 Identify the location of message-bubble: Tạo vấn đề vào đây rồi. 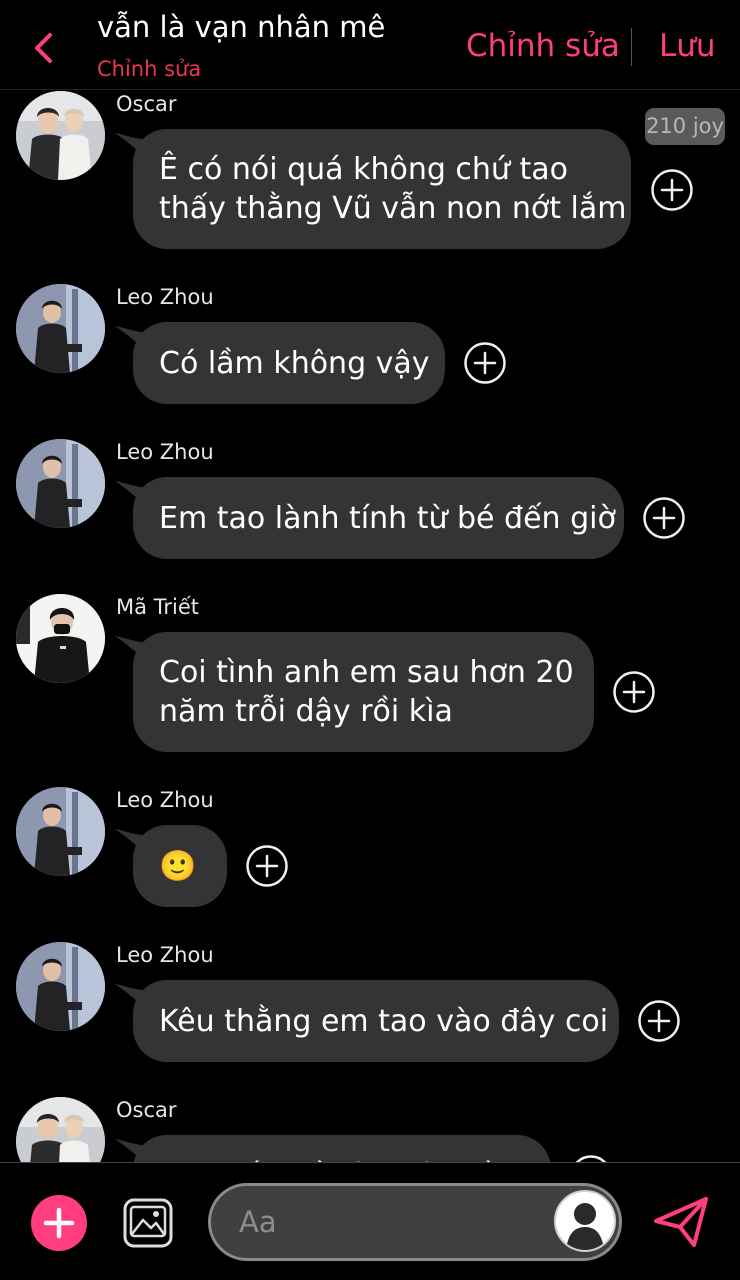
(342, 1148).